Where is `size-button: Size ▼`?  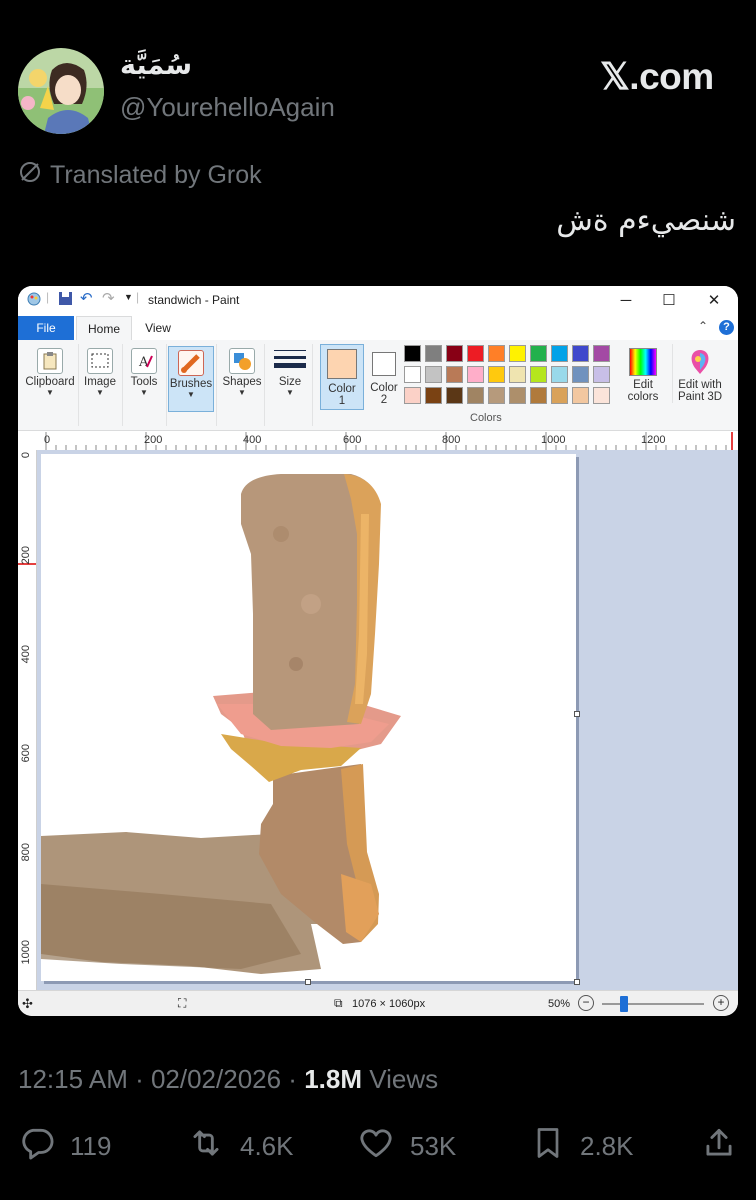
size-button: Size ▼ is located at coordinates (290, 372).